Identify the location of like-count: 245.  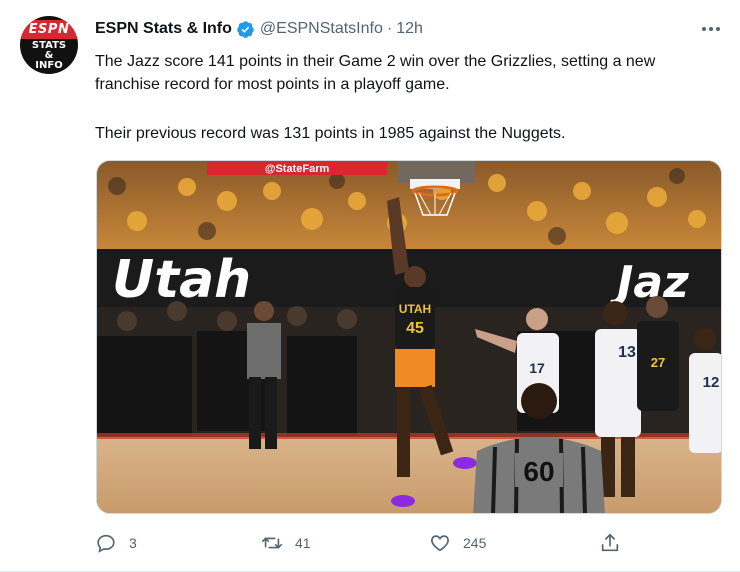
(475, 543).